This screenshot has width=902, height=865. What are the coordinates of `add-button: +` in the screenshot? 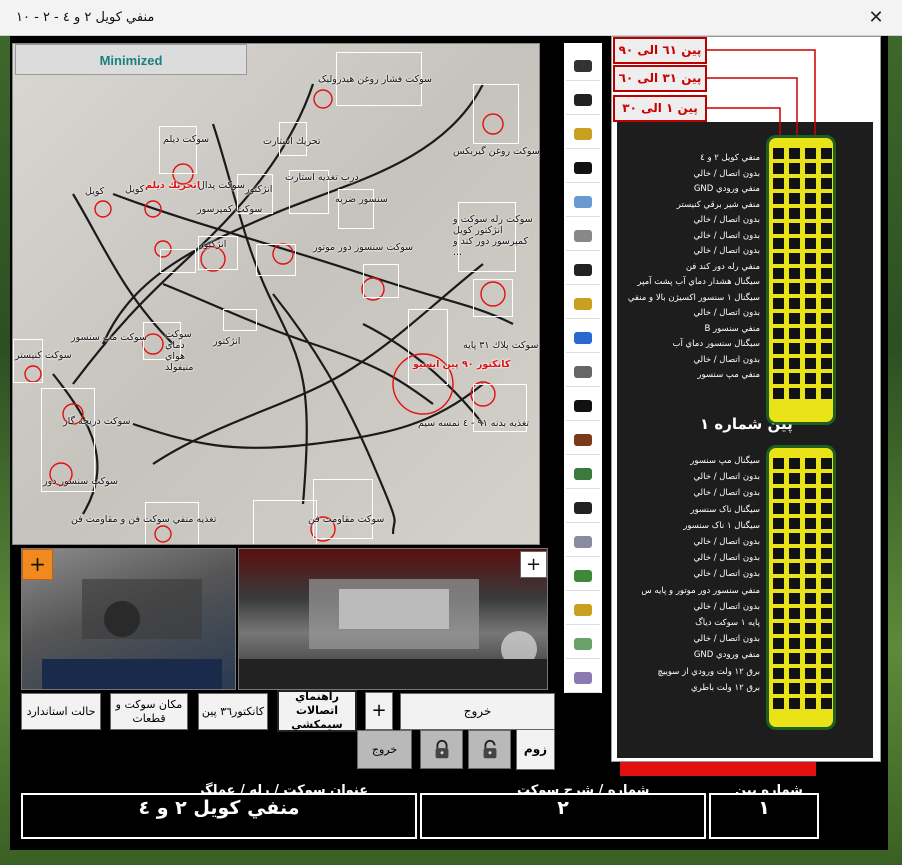 It's located at (379, 711).